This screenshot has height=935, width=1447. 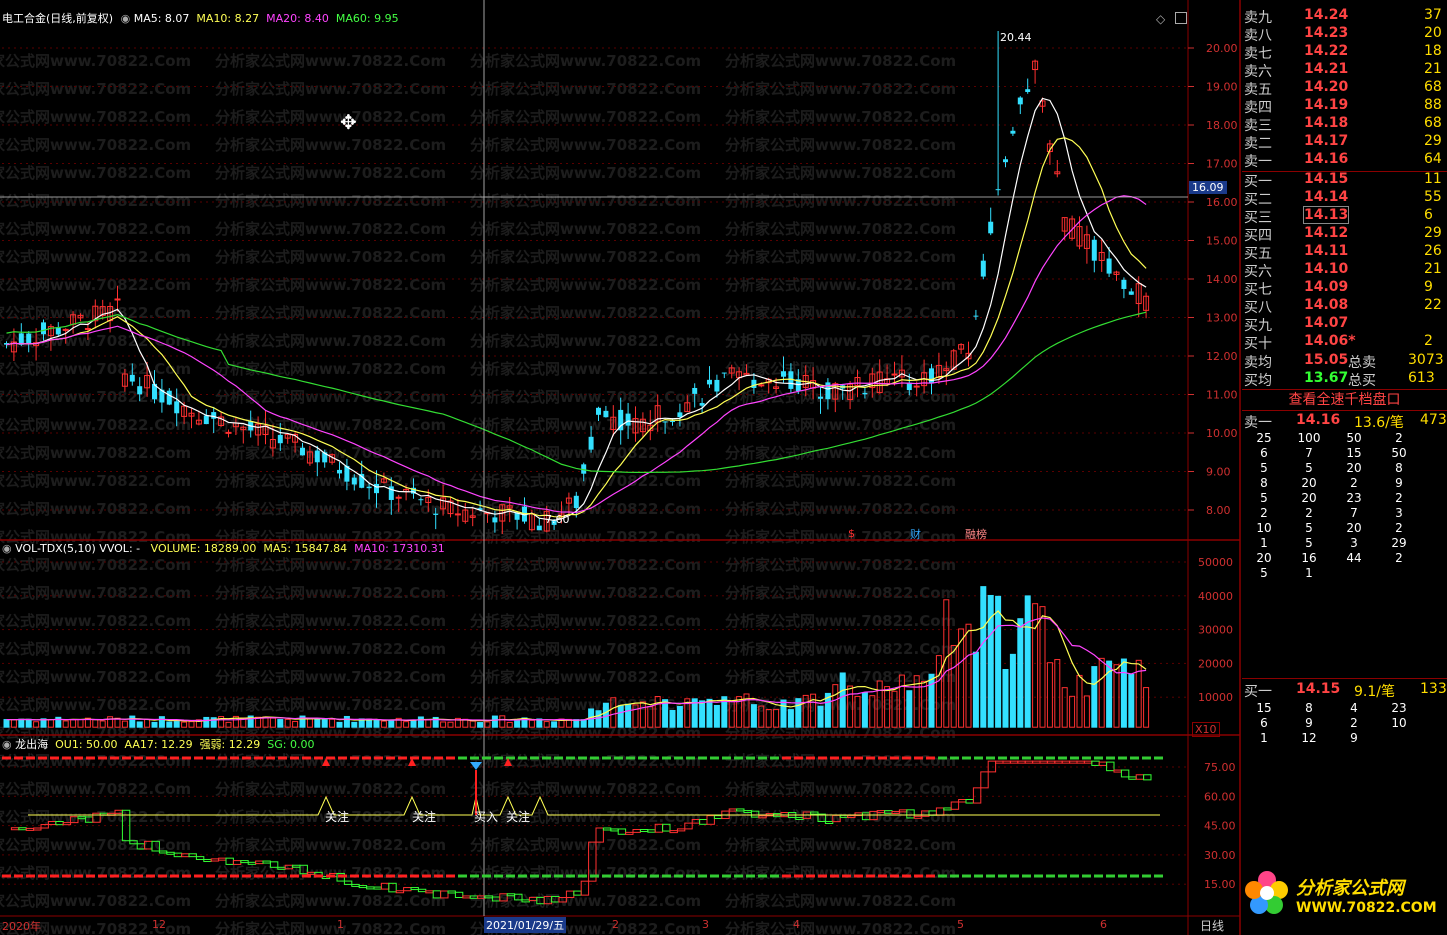 What do you see at coordinates (1222, 356) in the screenshot?
I see `price-axis-label: 12.00` at bounding box center [1222, 356].